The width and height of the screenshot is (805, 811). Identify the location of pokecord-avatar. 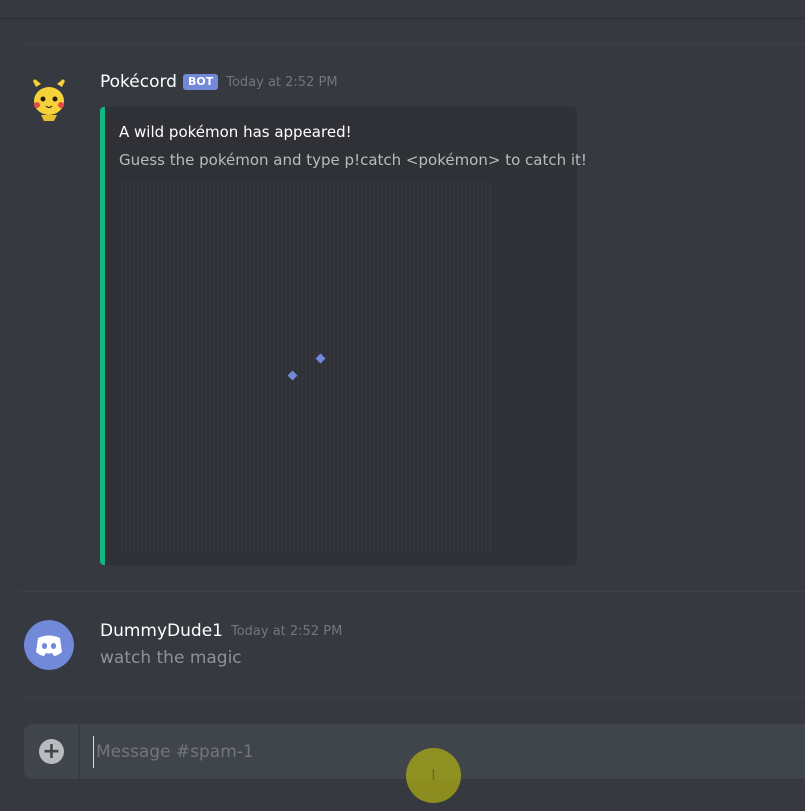
(49, 98).